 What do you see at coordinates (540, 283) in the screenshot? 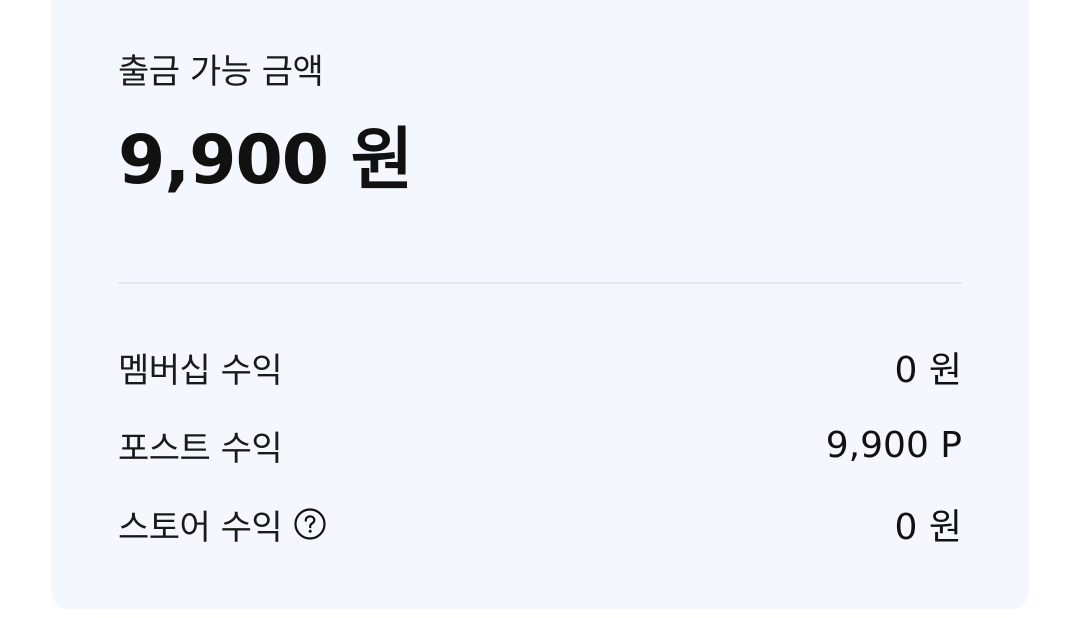
I see `divider` at bounding box center [540, 283].